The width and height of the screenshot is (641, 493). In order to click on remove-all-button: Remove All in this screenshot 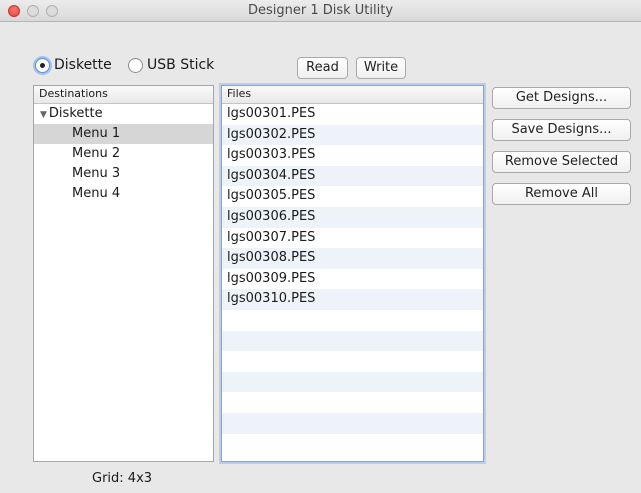, I will do `click(561, 194)`.